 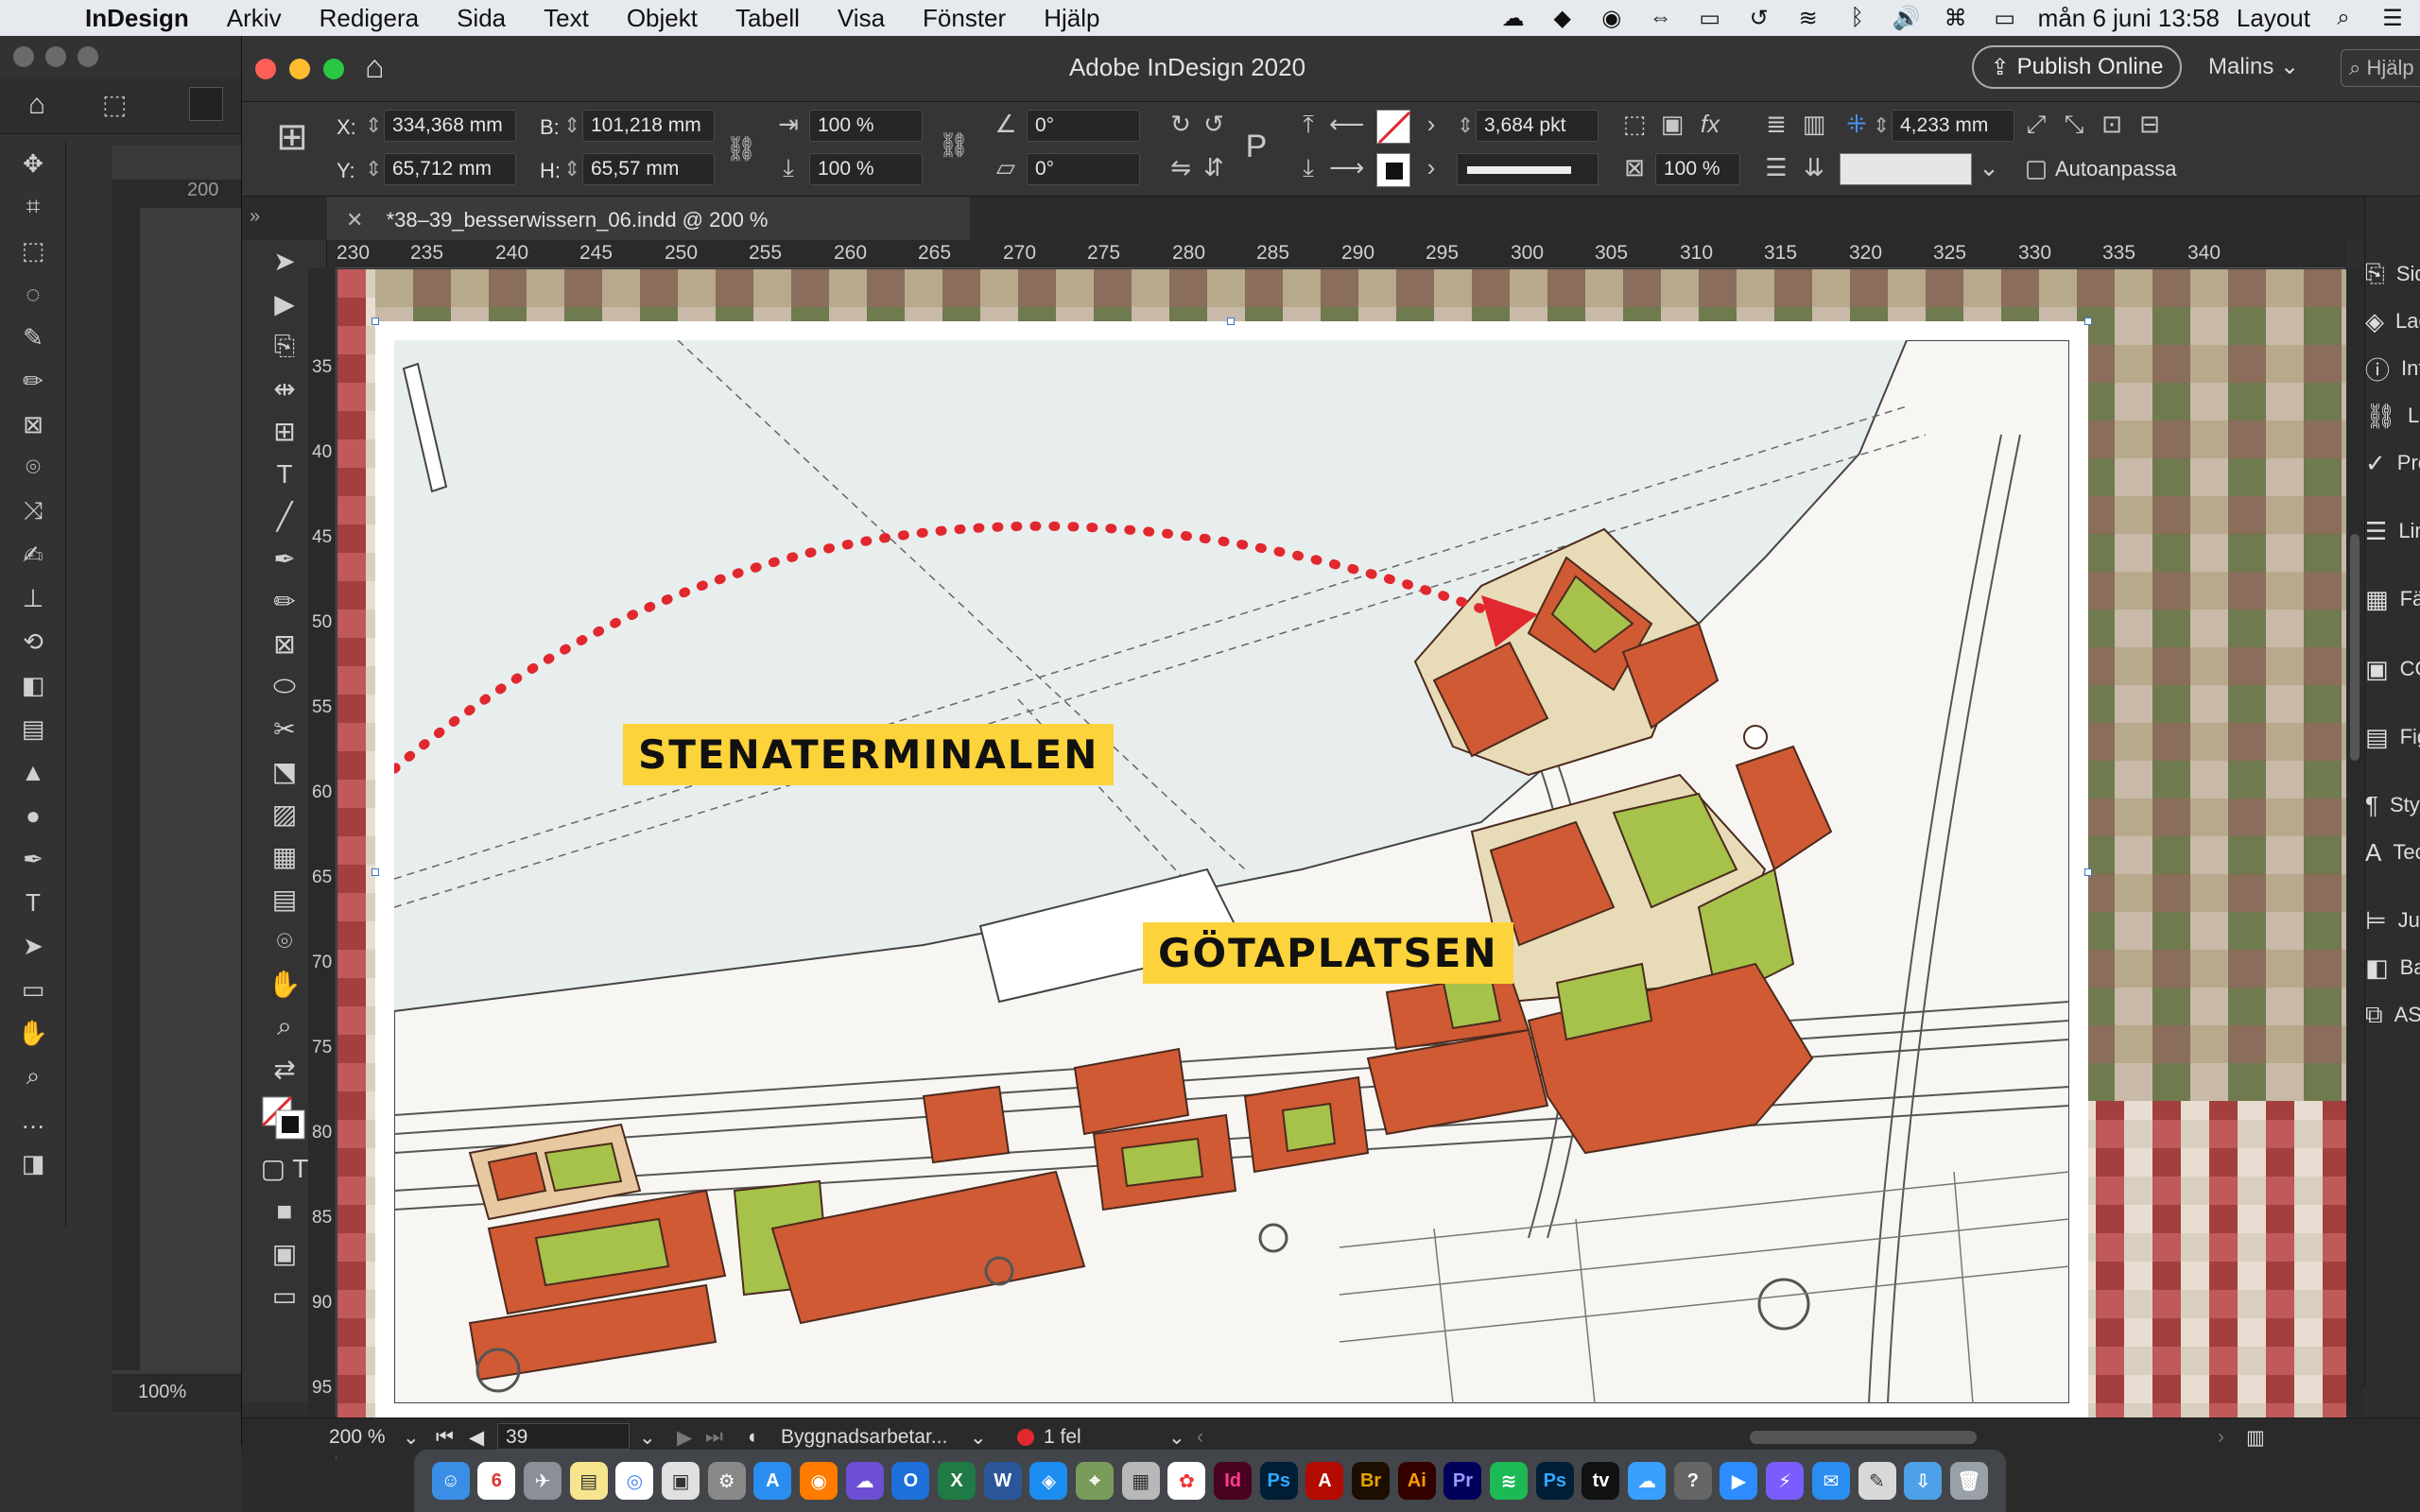 What do you see at coordinates (1786, 1481) in the screenshot?
I see `messenger-icon: ⚡` at bounding box center [1786, 1481].